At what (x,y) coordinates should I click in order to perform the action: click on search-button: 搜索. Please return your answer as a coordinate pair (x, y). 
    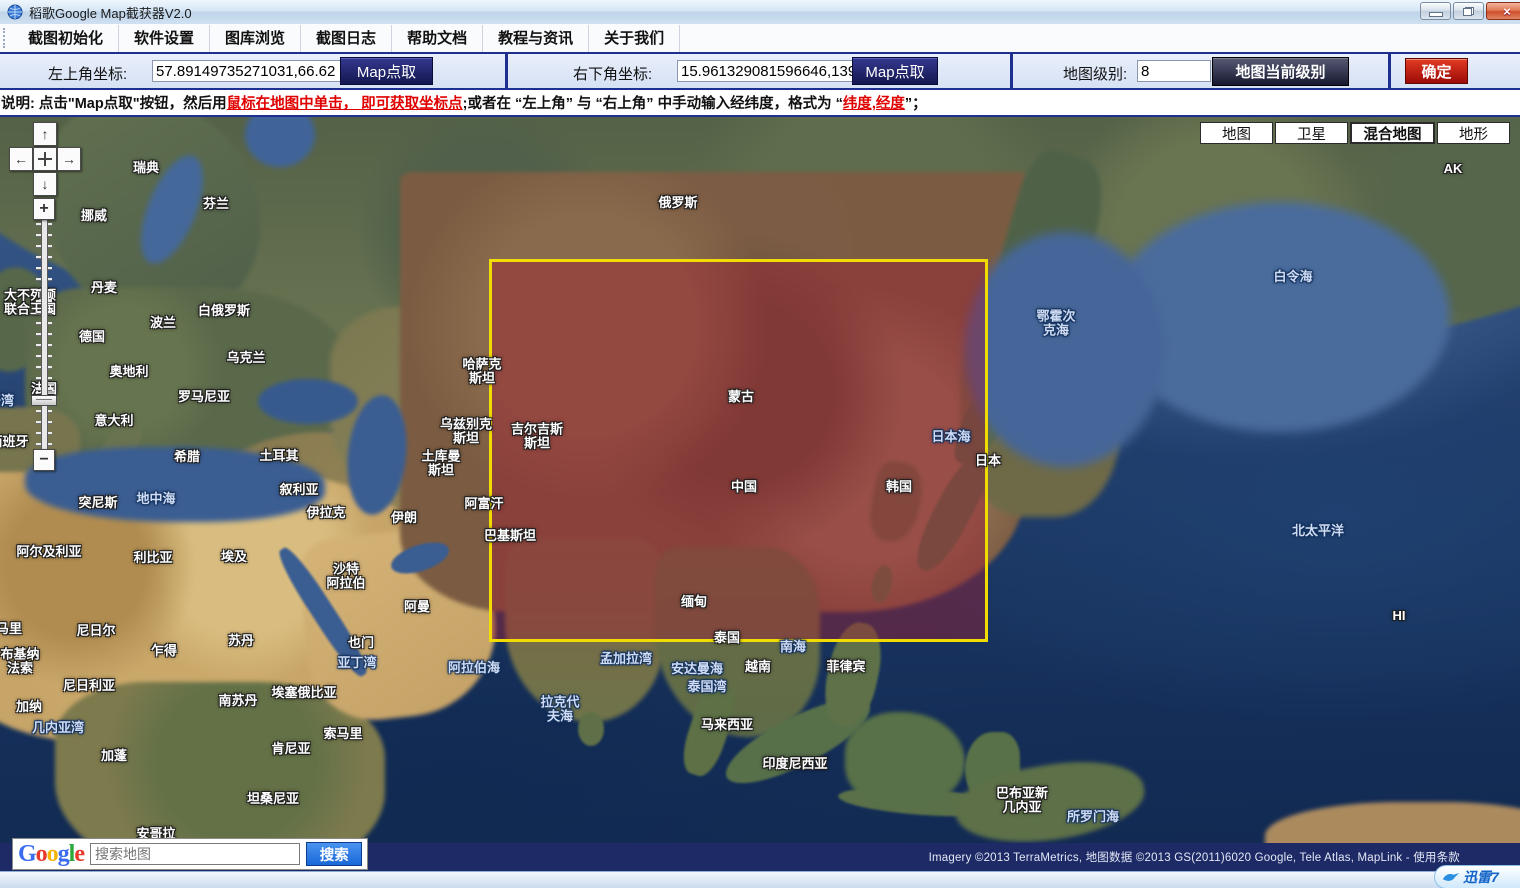
    Looking at the image, I should click on (334, 854).